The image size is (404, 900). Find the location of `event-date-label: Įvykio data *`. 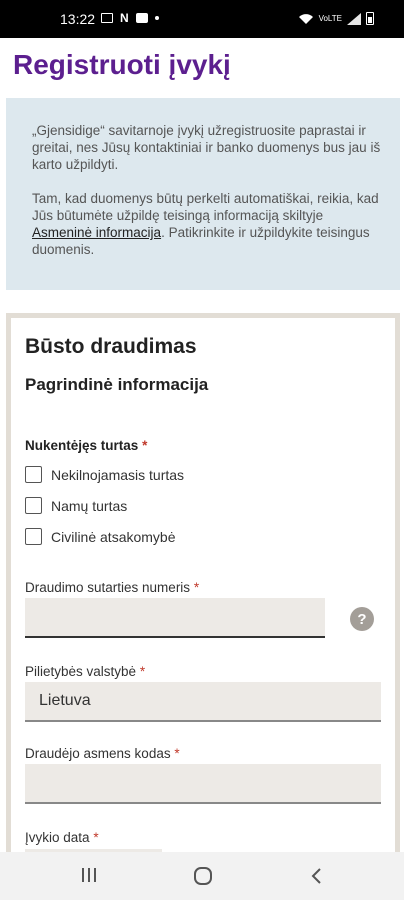

event-date-label: Įvykio data * is located at coordinates (62, 837).